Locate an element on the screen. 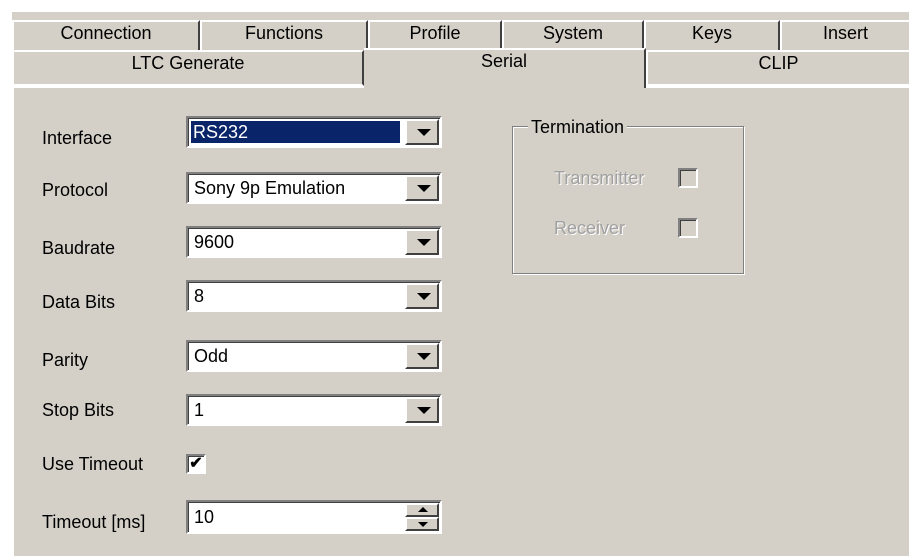 This screenshot has height=556, width=909. protocol-select: Sony 9p Emulation is located at coordinates (314, 188).